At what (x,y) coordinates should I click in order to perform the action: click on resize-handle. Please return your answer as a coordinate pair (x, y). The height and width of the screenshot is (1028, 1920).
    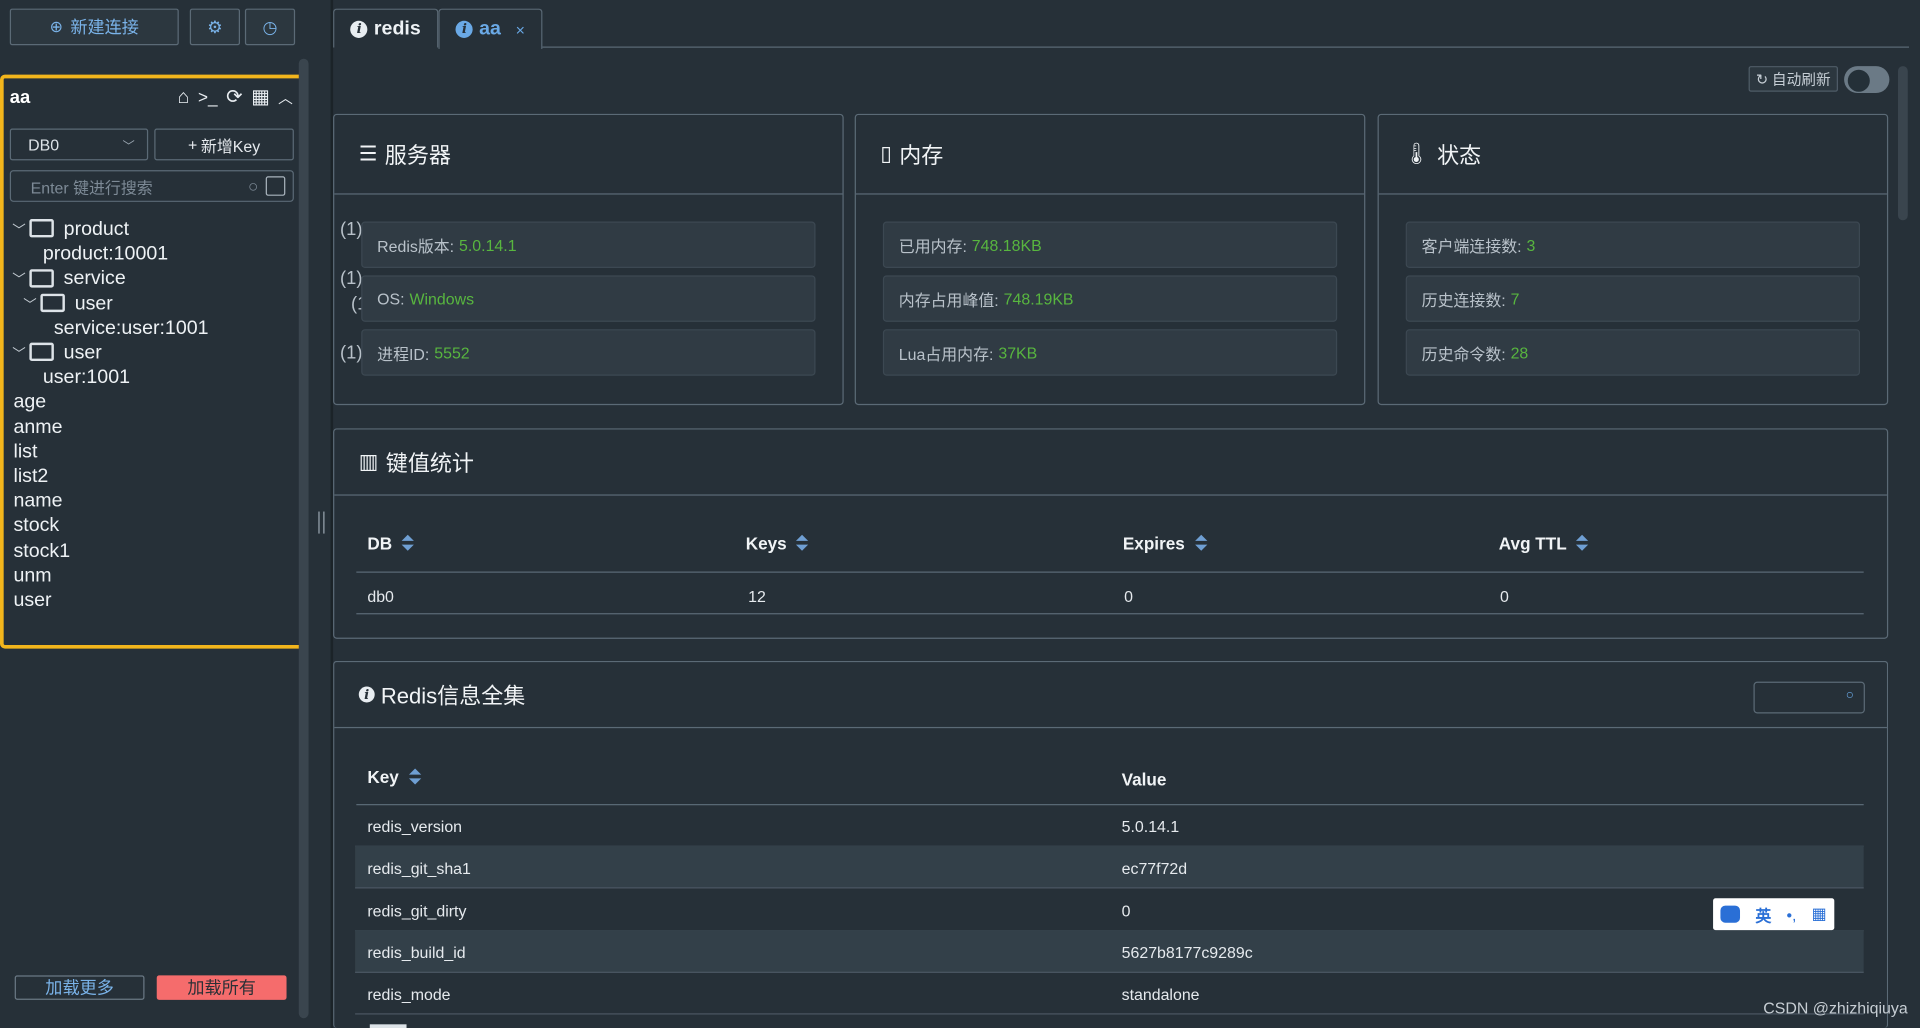
    Looking at the image, I should click on (321, 522).